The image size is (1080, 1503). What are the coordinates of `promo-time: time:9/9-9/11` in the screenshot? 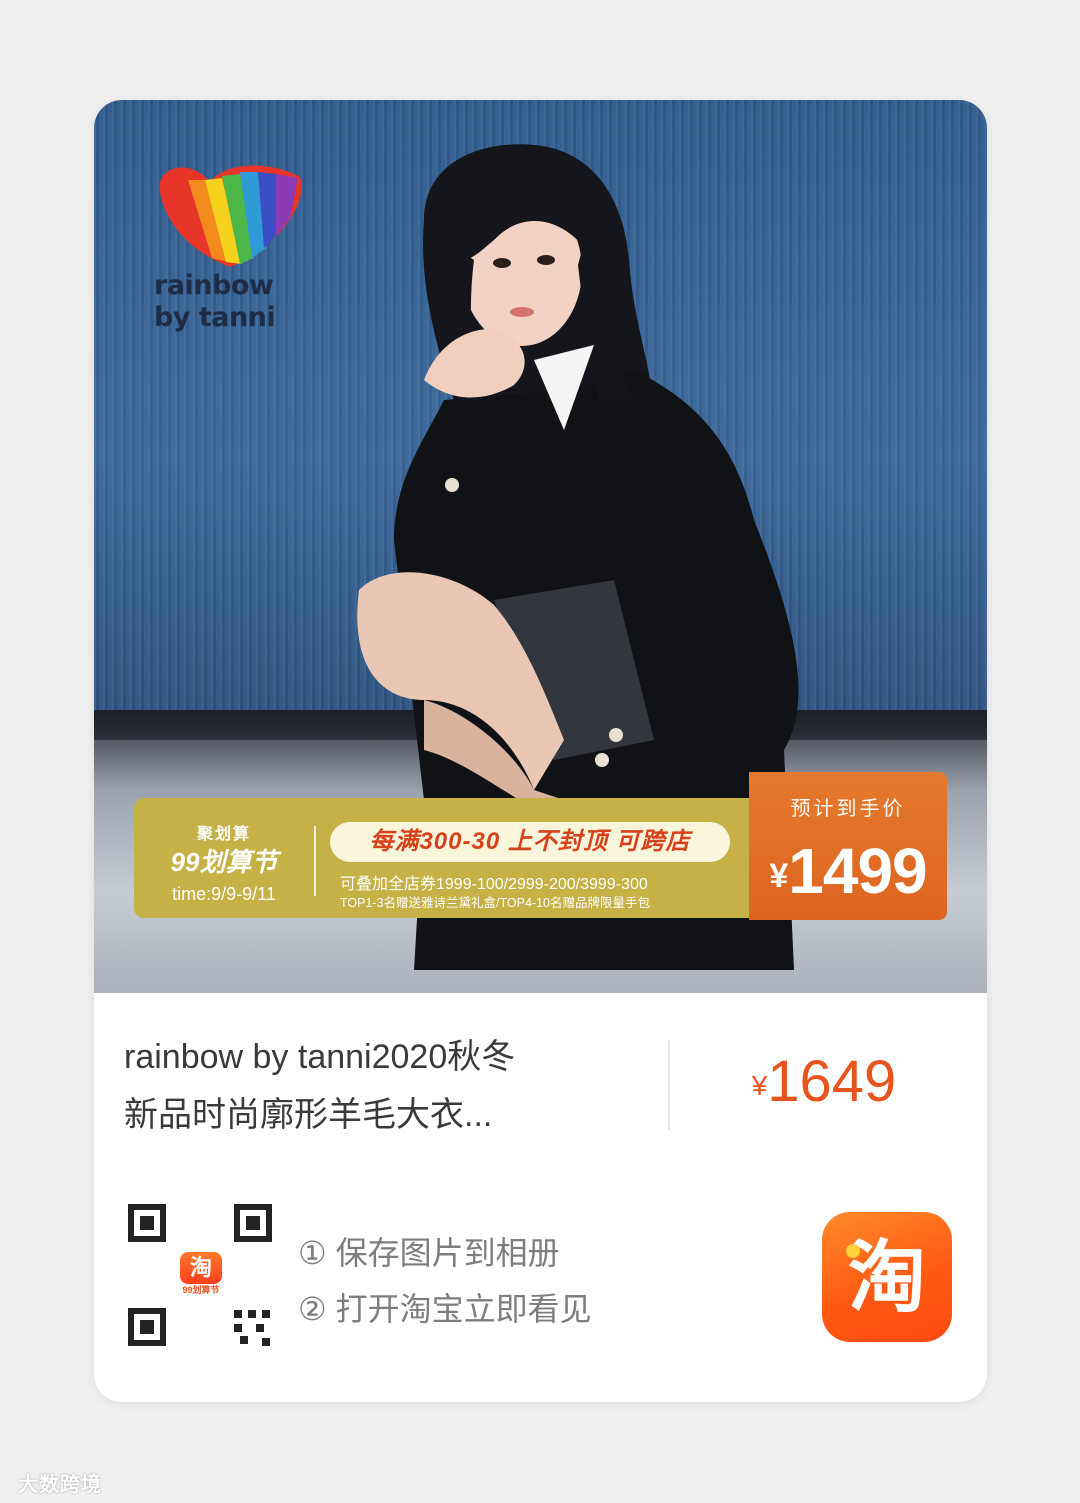 It's located at (224, 894).